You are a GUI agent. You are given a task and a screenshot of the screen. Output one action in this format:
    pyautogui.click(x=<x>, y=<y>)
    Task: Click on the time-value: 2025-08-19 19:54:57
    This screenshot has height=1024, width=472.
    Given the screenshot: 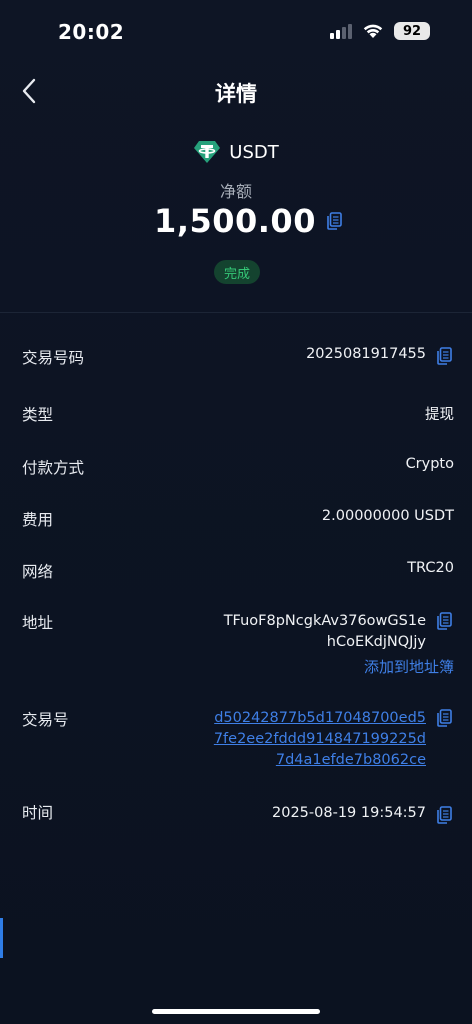 What is the action you would take?
    pyautogui.click(x=349, y=813)
    